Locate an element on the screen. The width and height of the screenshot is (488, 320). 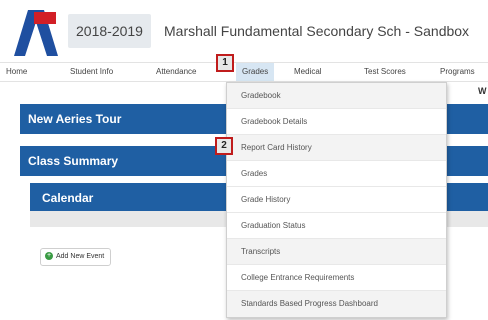
menu-item-transcripts: Transcripts is located at coordinates (336, 252).